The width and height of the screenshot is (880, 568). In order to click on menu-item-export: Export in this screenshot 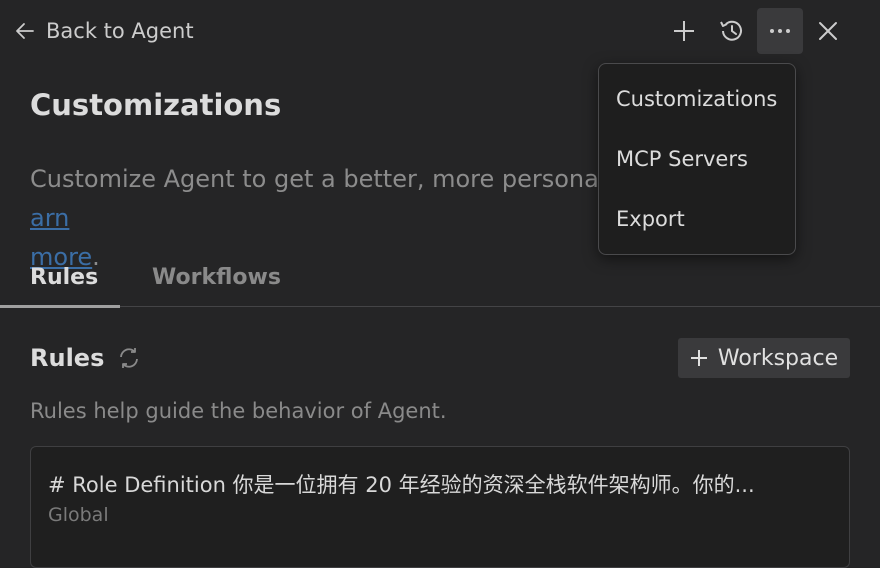, I will do `click(650, 219)`.